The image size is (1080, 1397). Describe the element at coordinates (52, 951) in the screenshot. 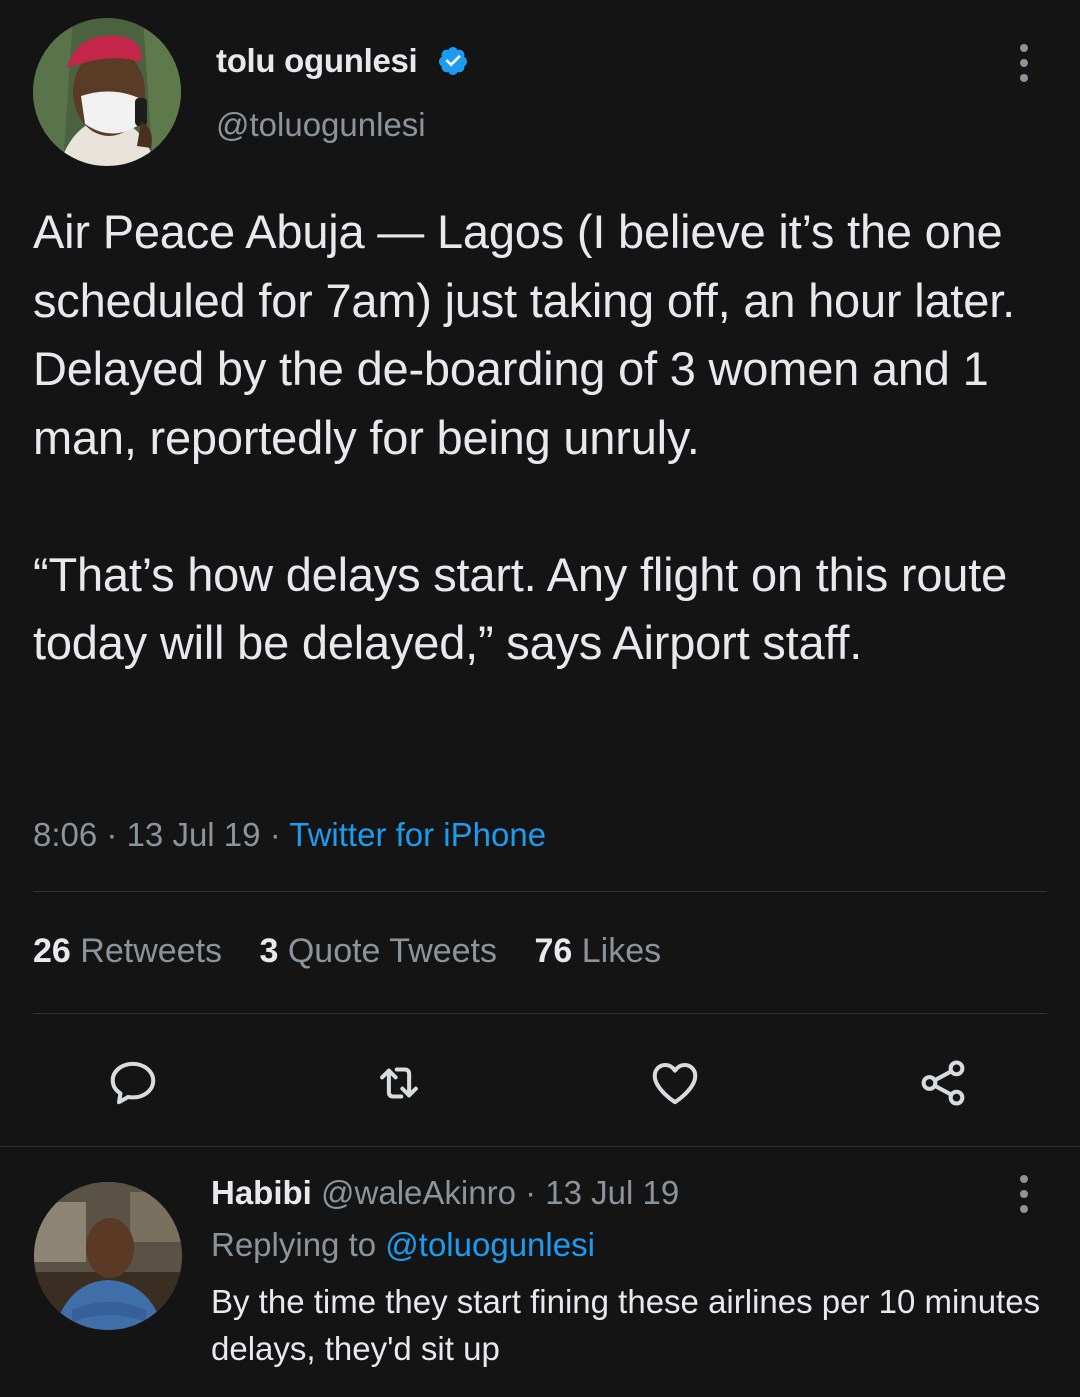

I see `retweets-count: 26` at that location.